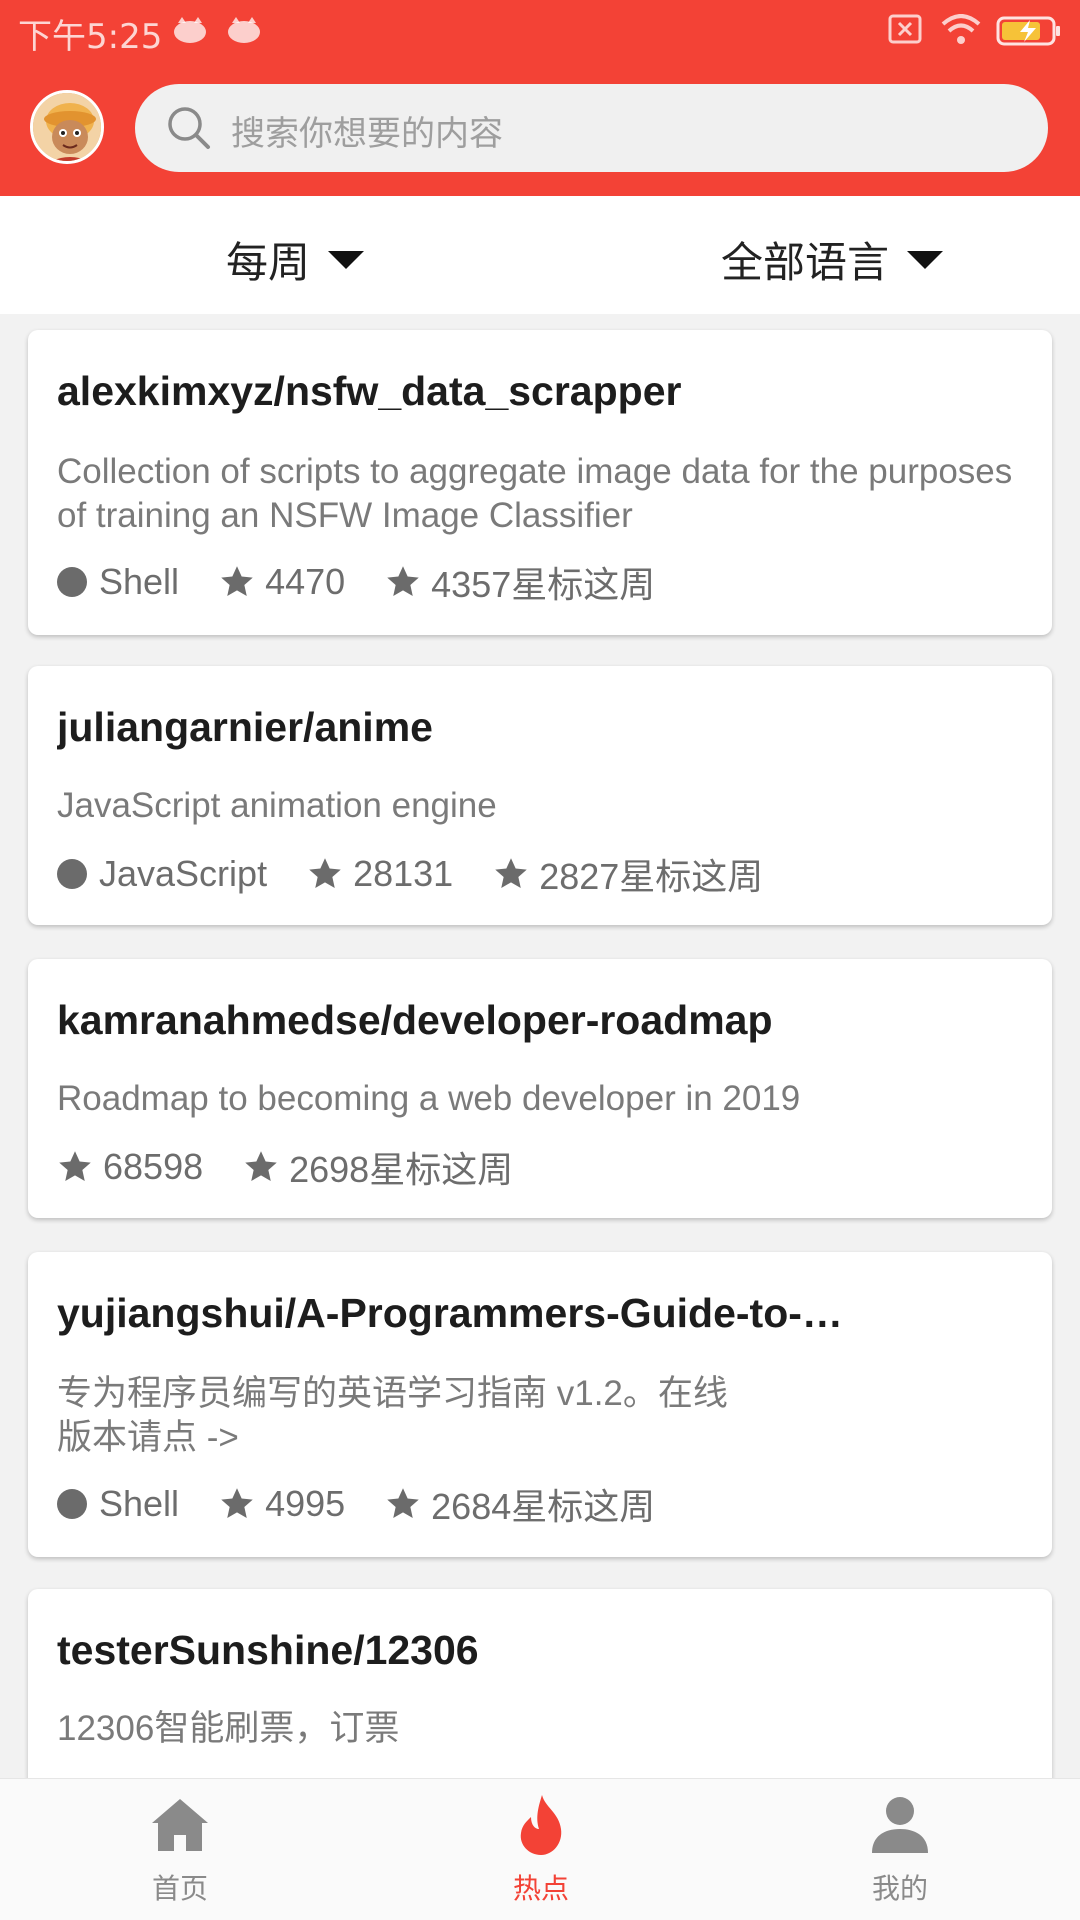 This screenshot has height=1920, width=1080. What do you see at coordinates (369, 391) in the screenshot?
I see `repo-name: alexkimxyz/nsfw_data_scrapper` at bounding box center [369, 391].